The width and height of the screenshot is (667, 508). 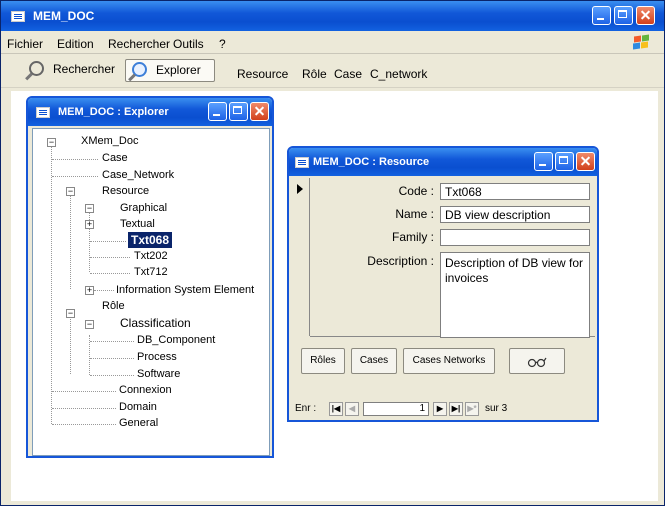 I want to click on tree-node-case-network: Case_Network, so click(x=138, y=175).